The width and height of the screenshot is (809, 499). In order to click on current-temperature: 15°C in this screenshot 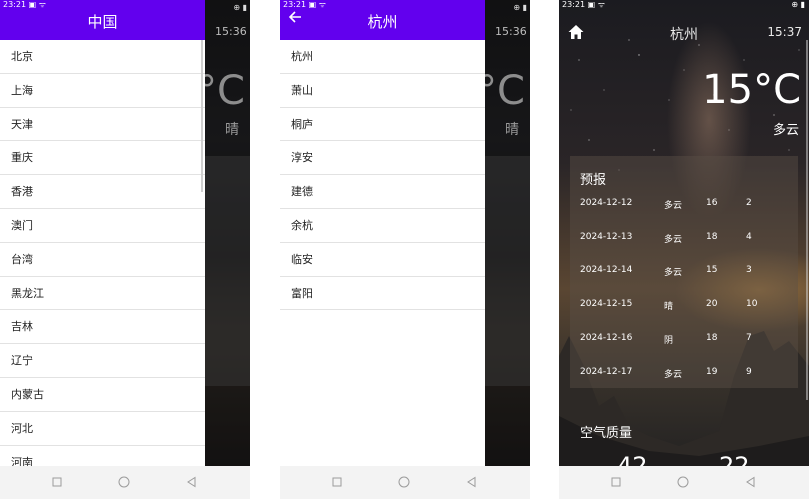, I will do `click(751, 90)`.